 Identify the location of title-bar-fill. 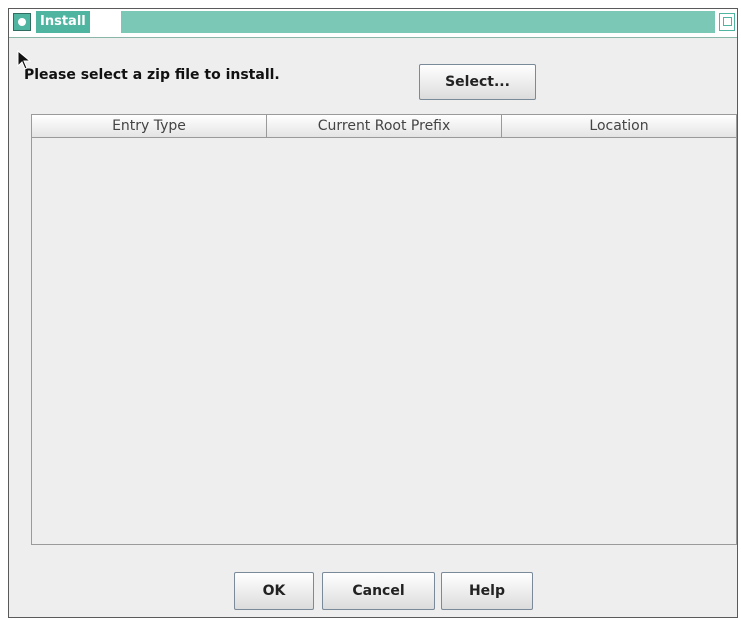
(418, 22).